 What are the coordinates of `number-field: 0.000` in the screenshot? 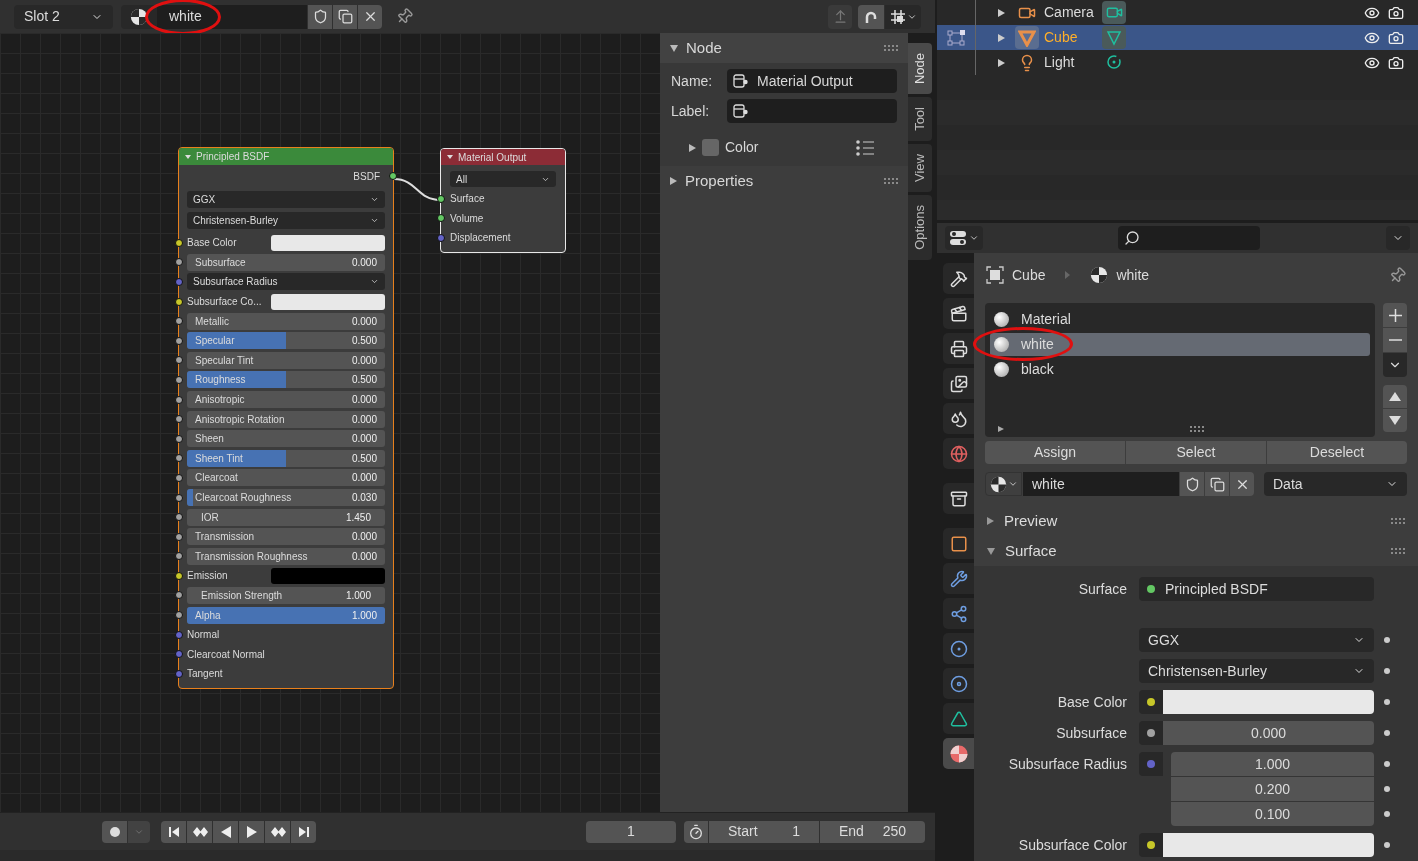 It's located at (1268, 733).